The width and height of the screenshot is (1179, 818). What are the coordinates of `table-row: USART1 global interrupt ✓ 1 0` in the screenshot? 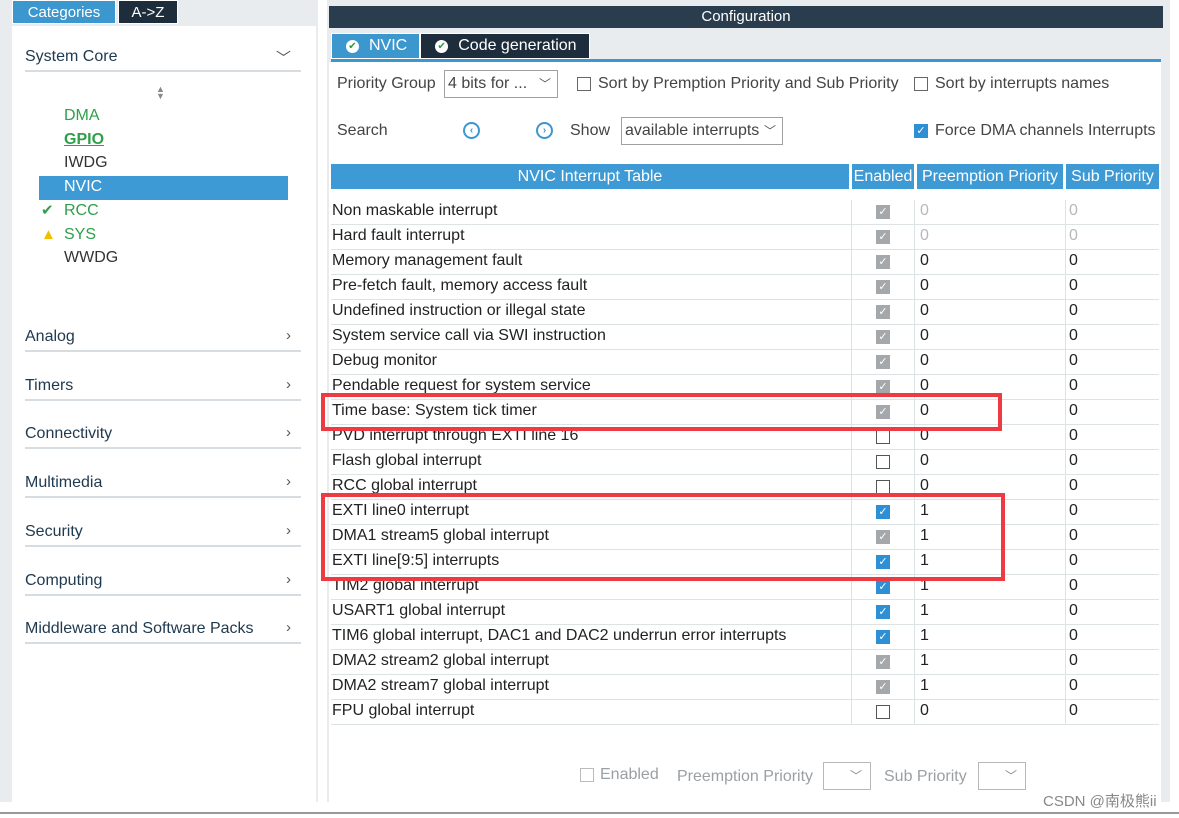 It's located at (745, 612).